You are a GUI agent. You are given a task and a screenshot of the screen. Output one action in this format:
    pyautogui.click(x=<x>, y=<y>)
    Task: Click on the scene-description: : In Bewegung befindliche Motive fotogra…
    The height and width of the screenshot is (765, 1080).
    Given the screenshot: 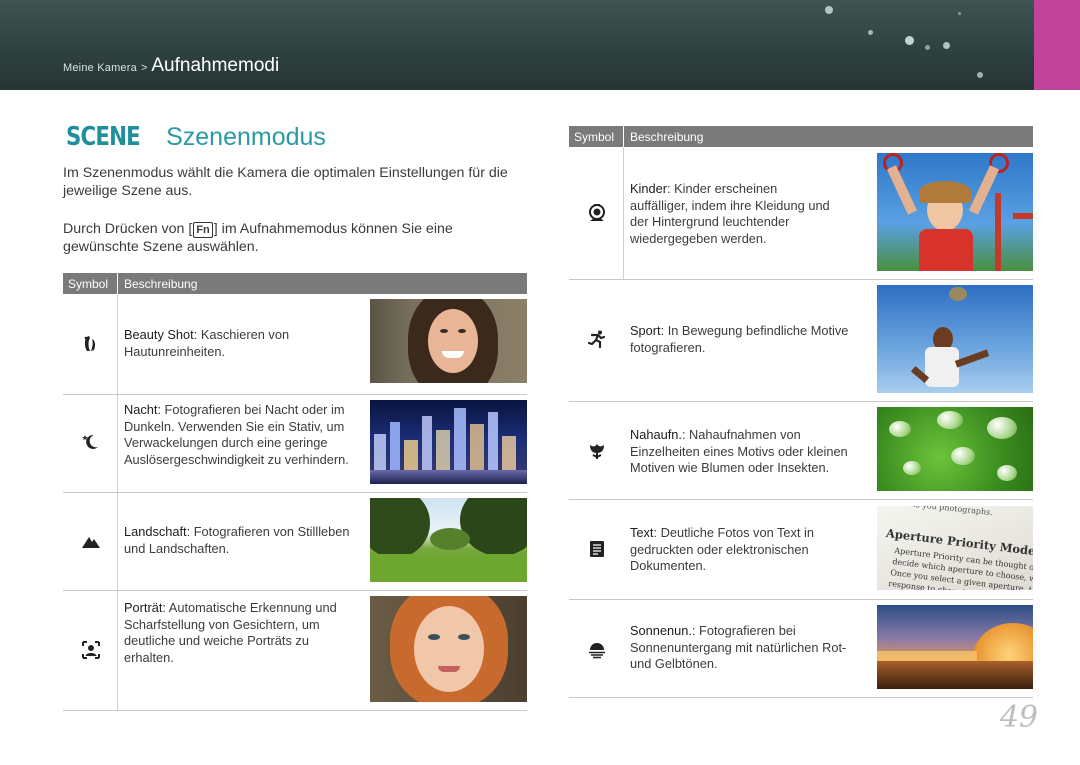 What is the action you would take?
    pyautogui.click(x=739, y=339)
    